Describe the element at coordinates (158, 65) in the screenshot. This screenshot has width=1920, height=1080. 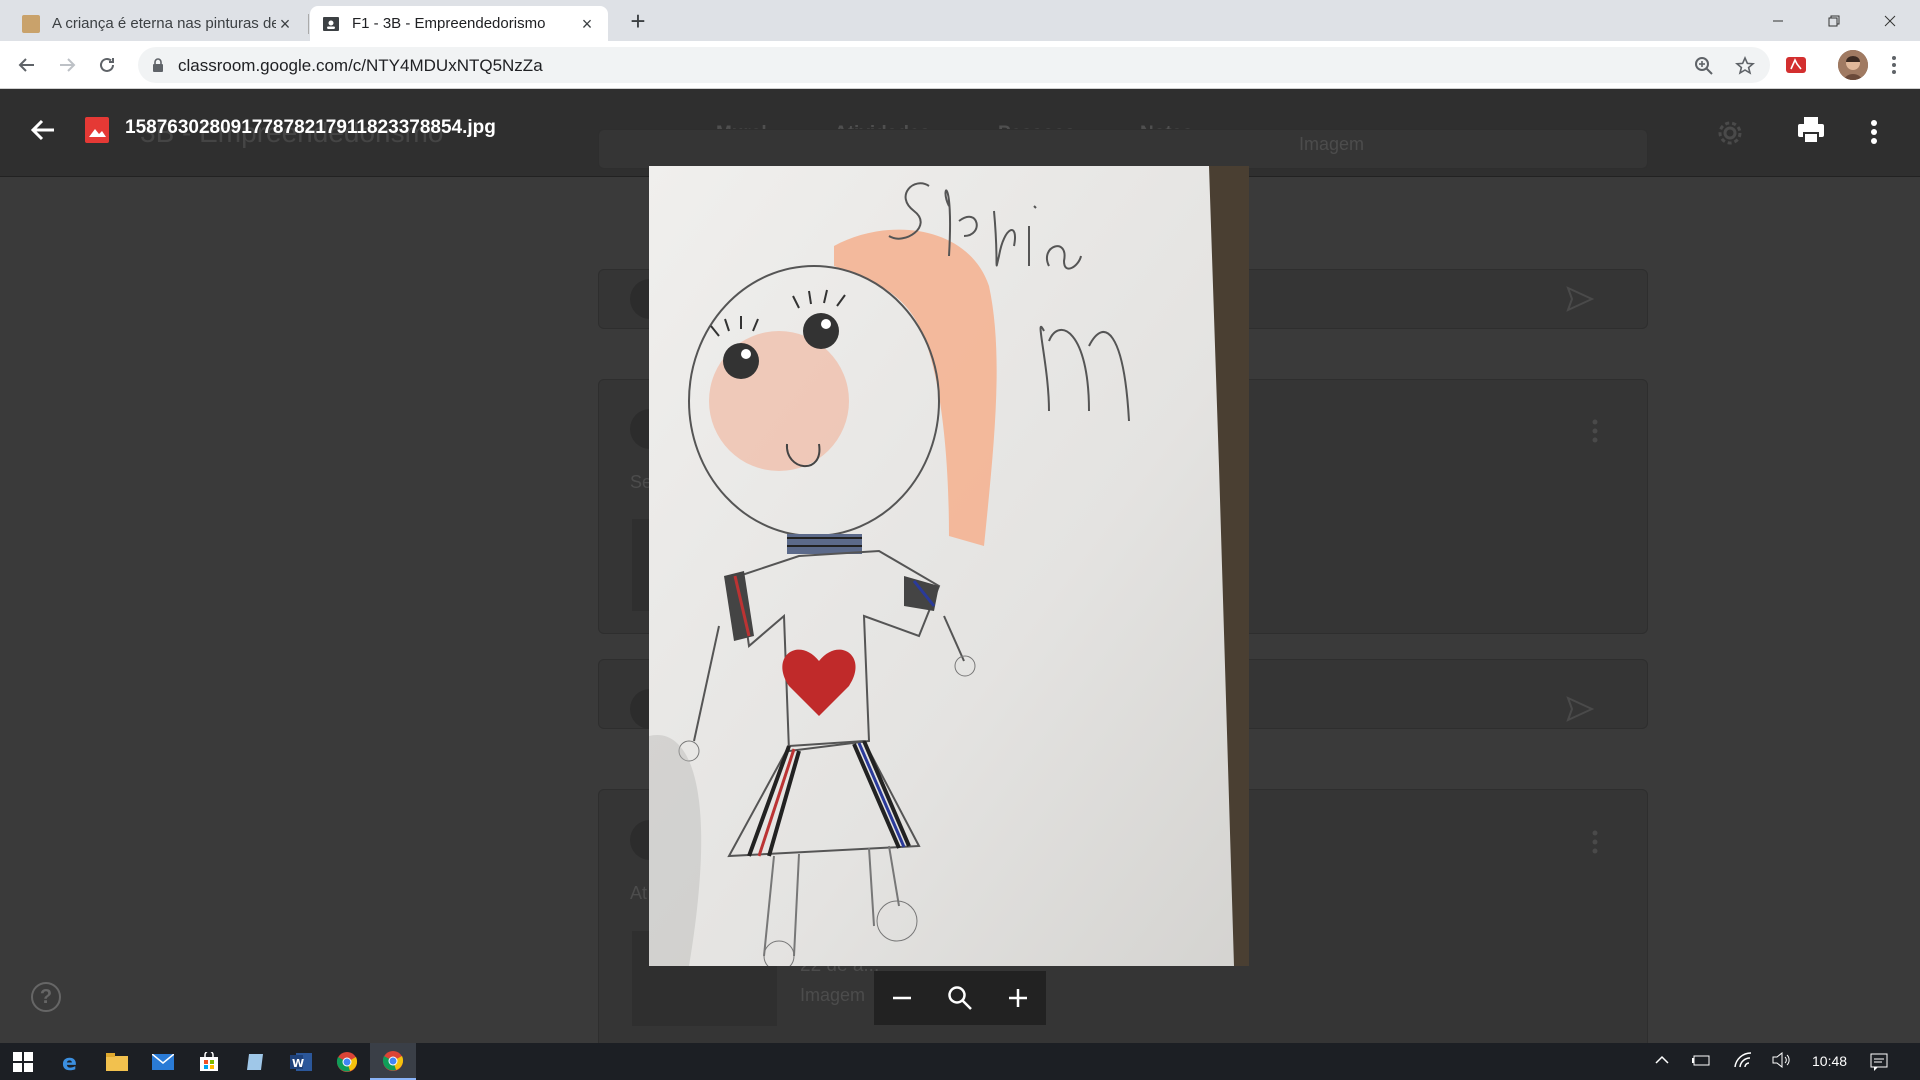
I see `lock-icon` at that location.